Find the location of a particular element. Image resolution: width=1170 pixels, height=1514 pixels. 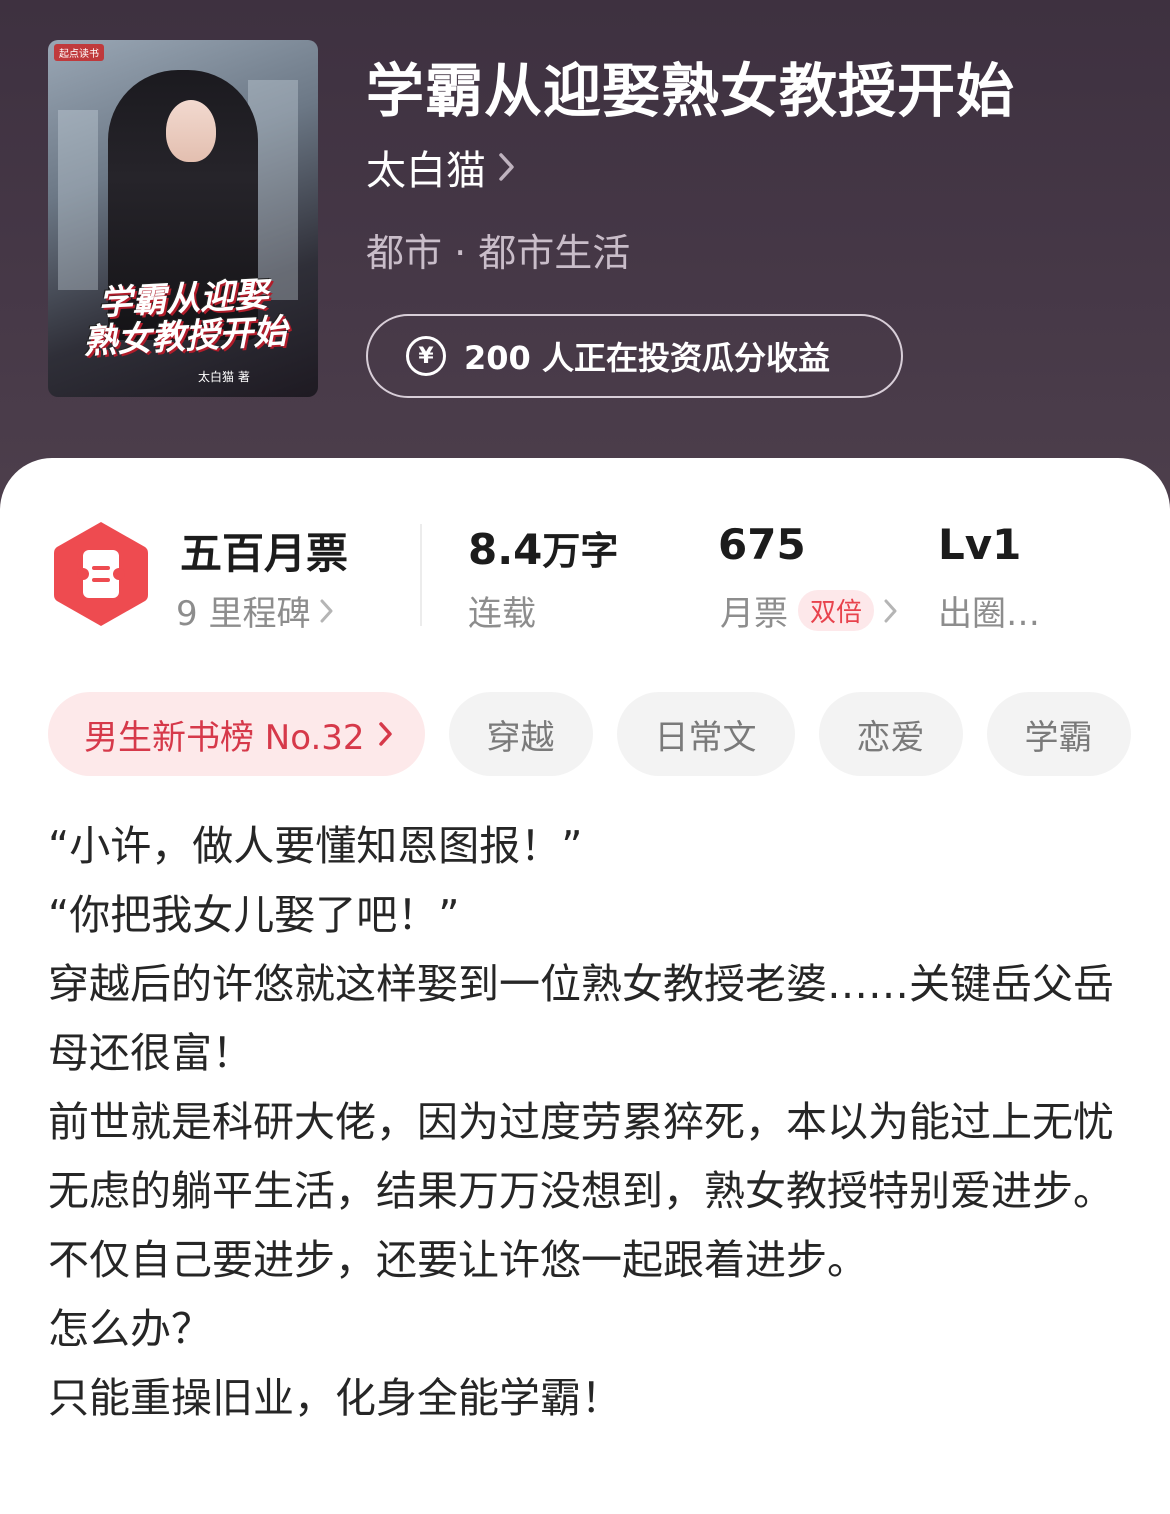

author-link: 太白猫 is located at coordinates (441, 168).